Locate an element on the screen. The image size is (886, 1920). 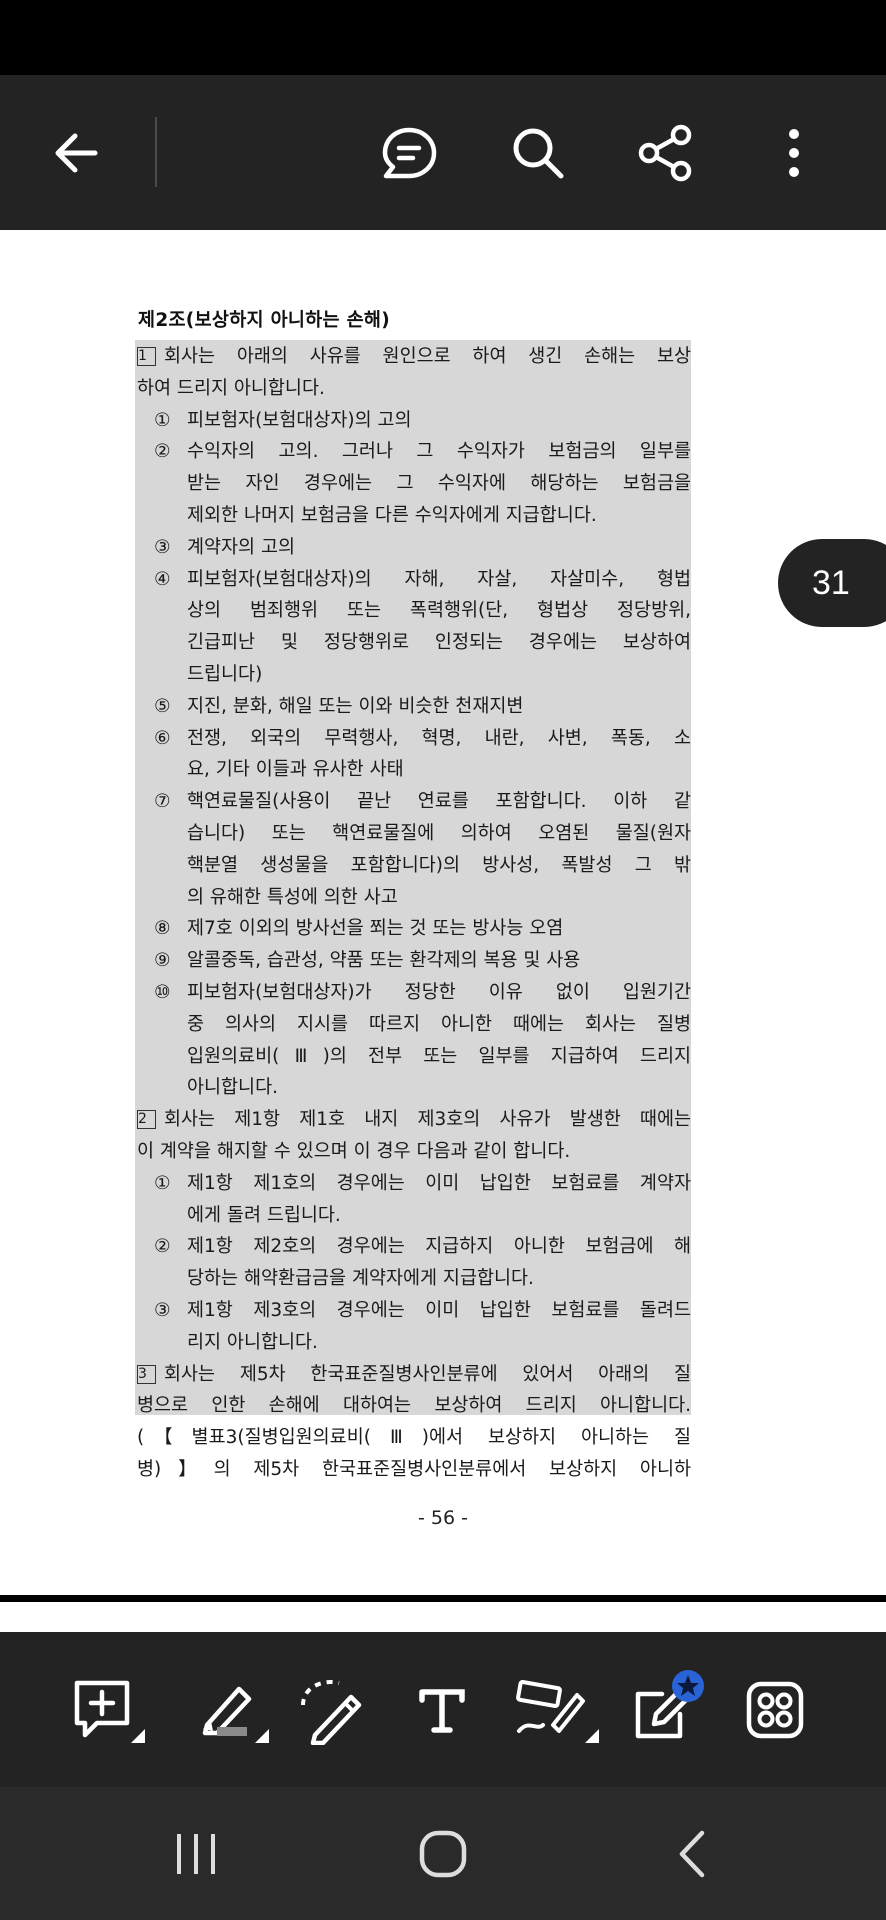
clause-item: ⑨ 알콜중독, 습관성, 약품 또는 환각제의 복용 및 사용 is located at coordinates (413, 961).